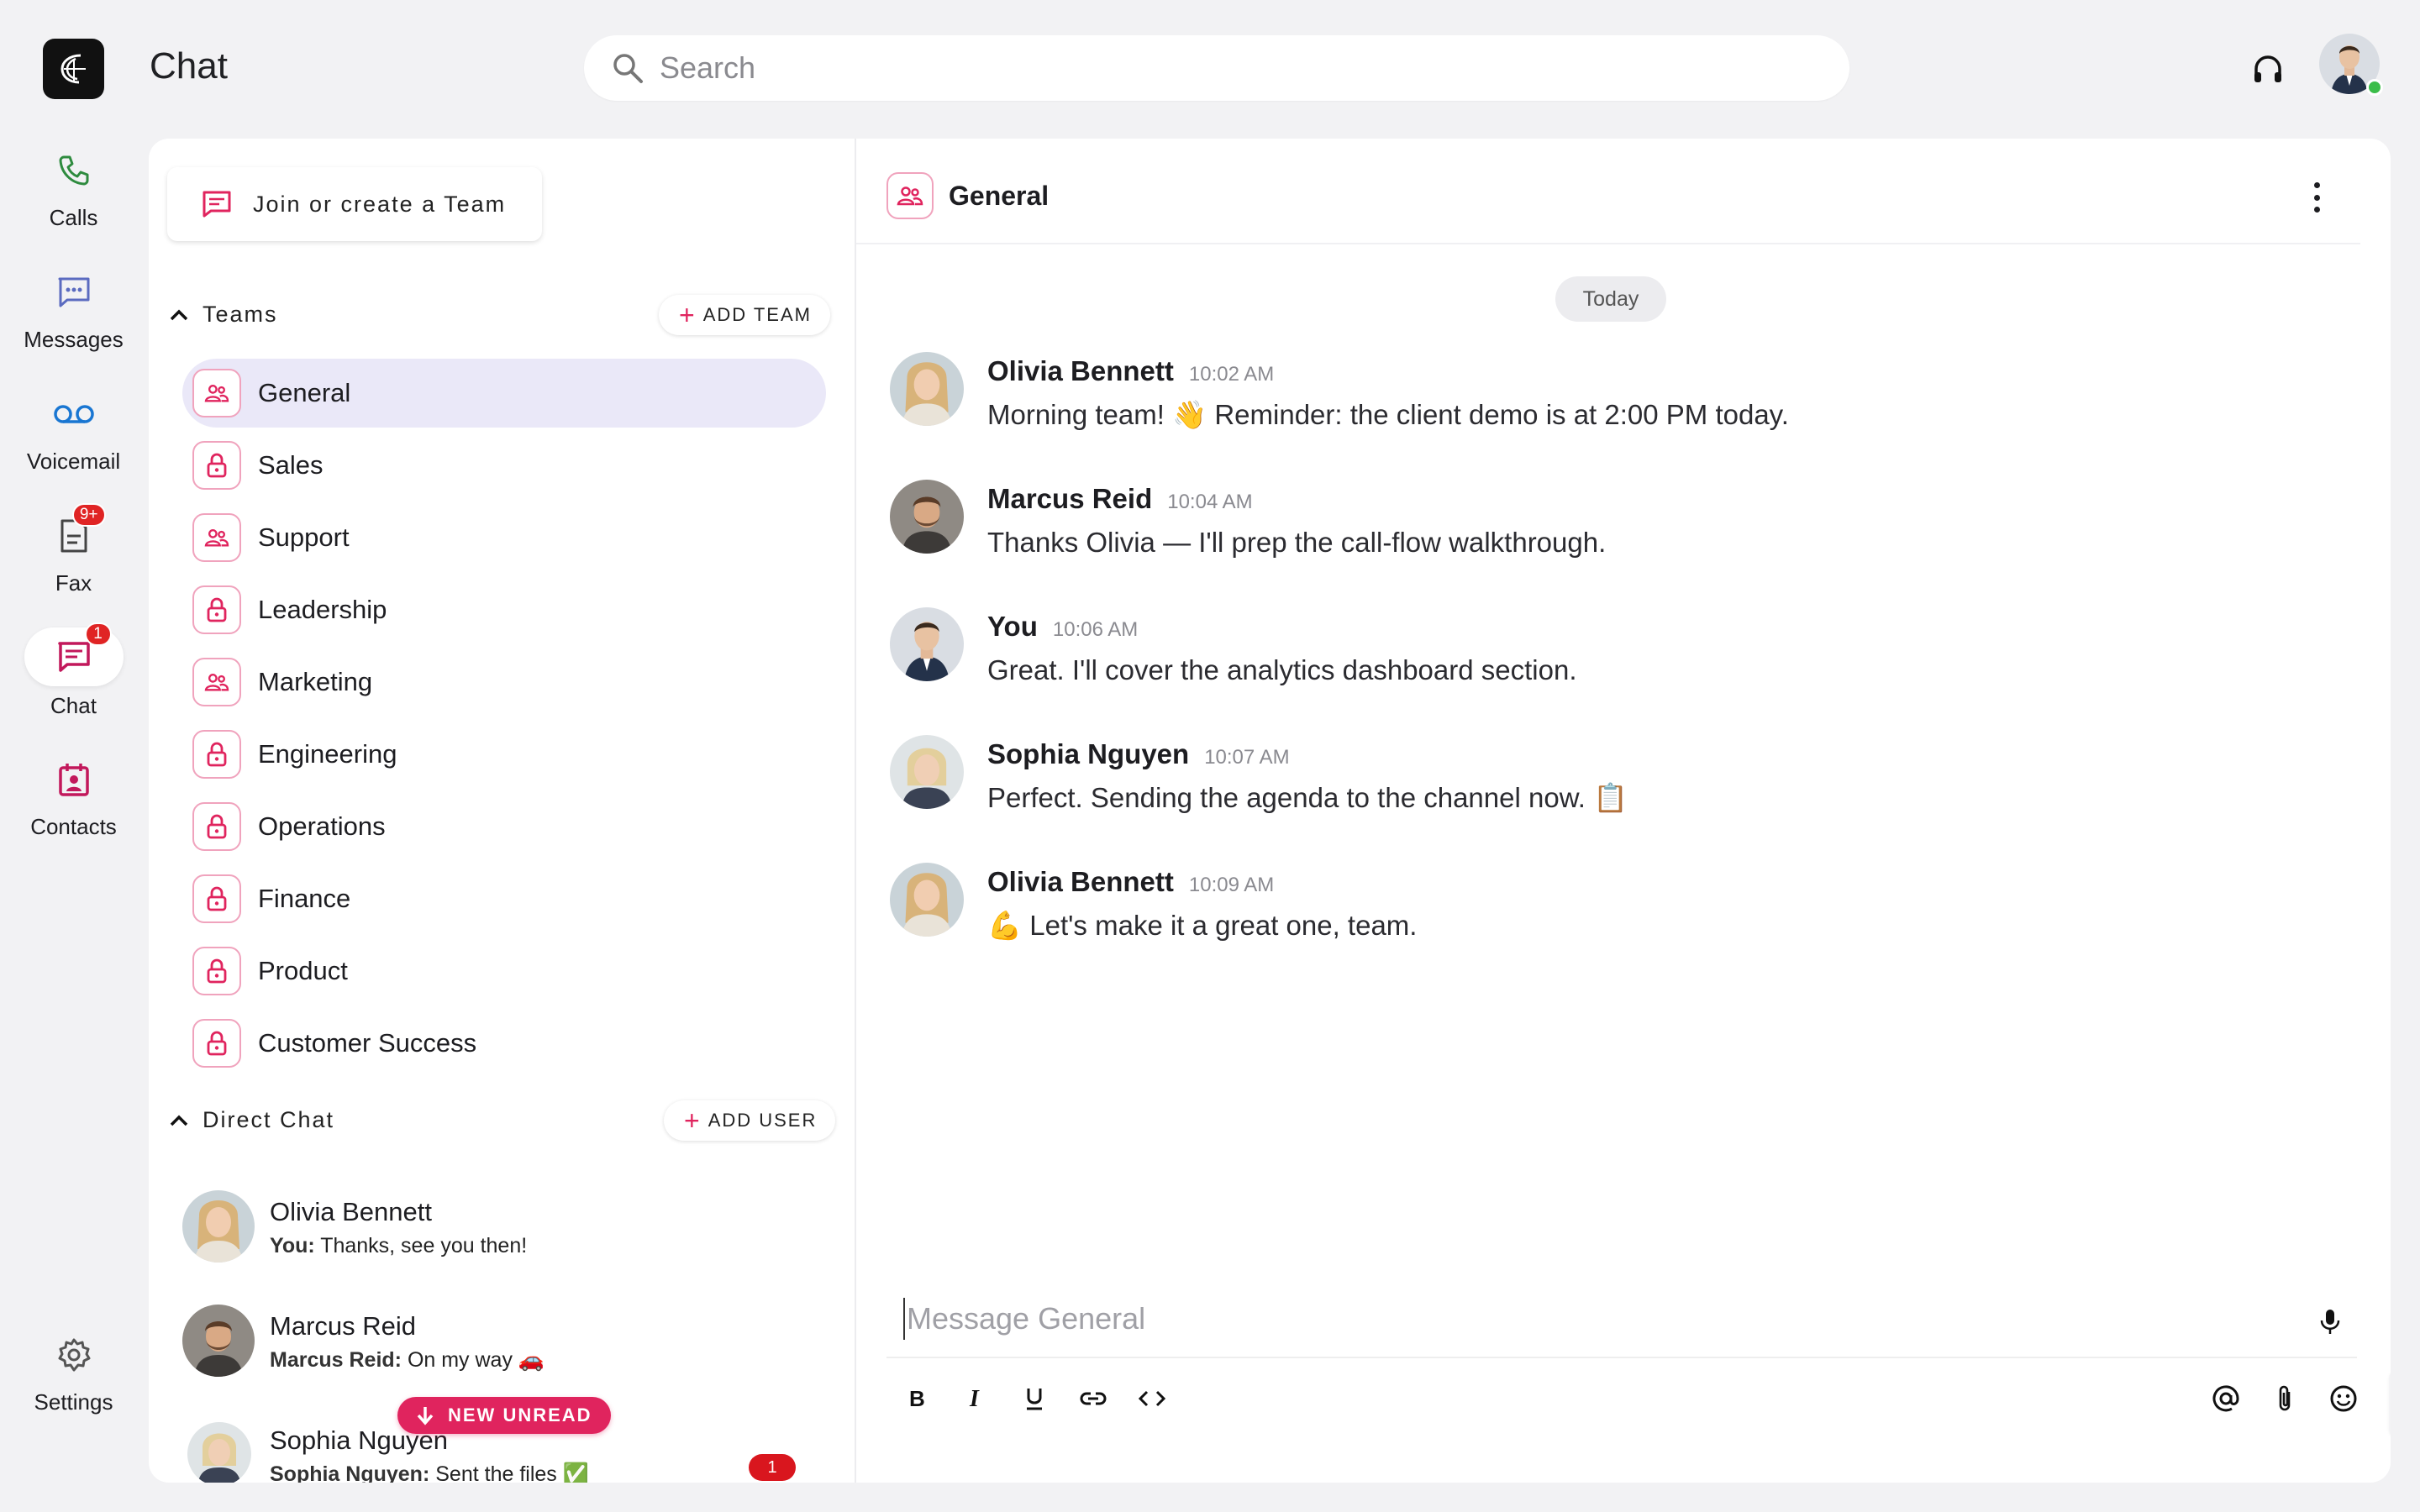  What do you see at coordinates (322, 609) in the screenshot?
I see `team-name: Leadership` at bounding box center [322, 609].